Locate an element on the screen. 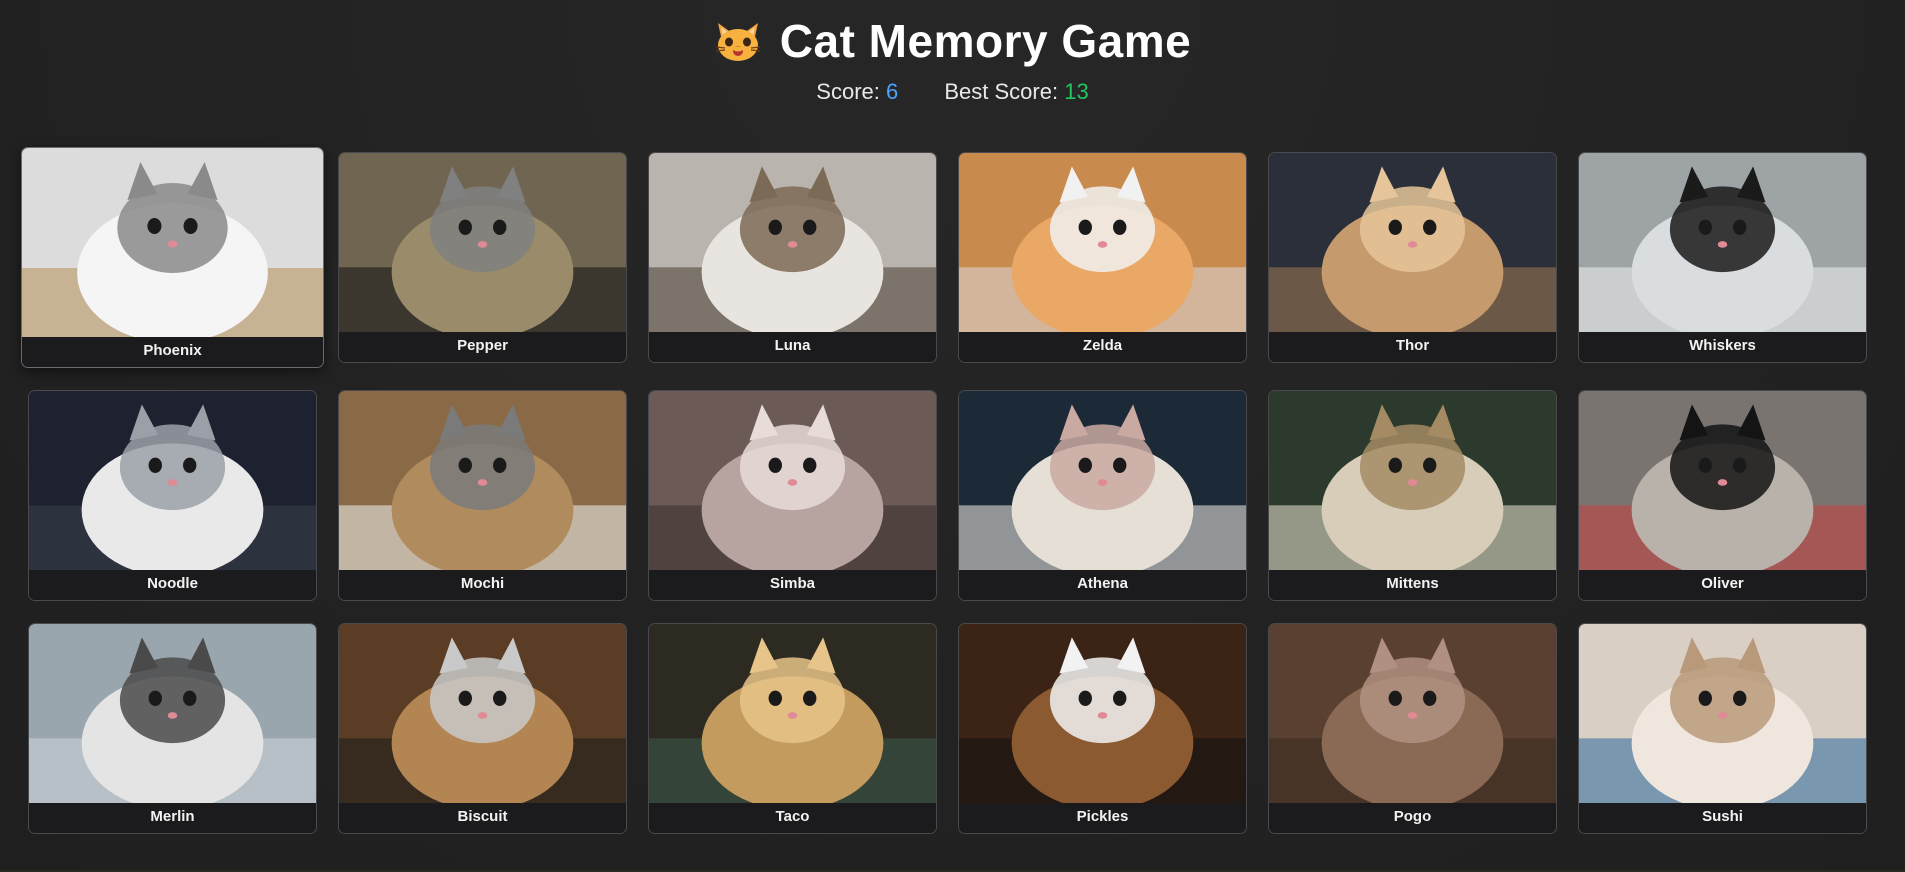 Image resolution: width=1905 pixels, height=872 pixels. cat-name-label: Noodle is located at coordinates (172, 585).